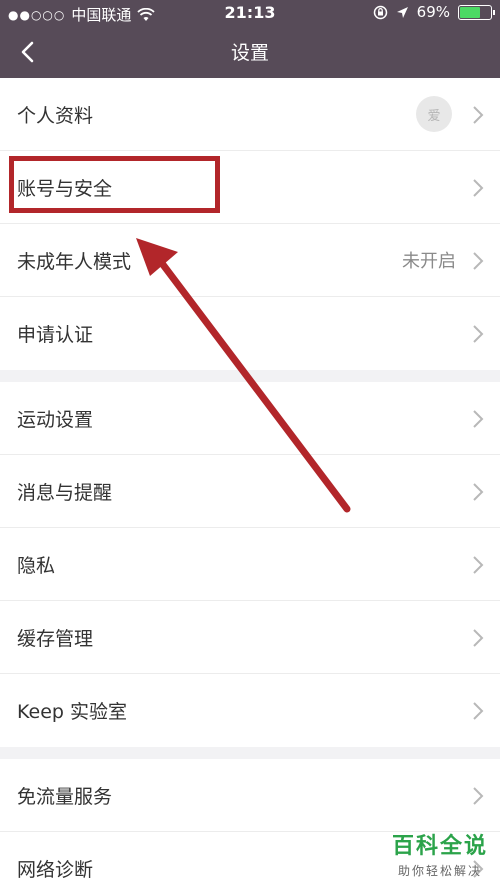  I want to click on battery-icon, so click(476, 12).